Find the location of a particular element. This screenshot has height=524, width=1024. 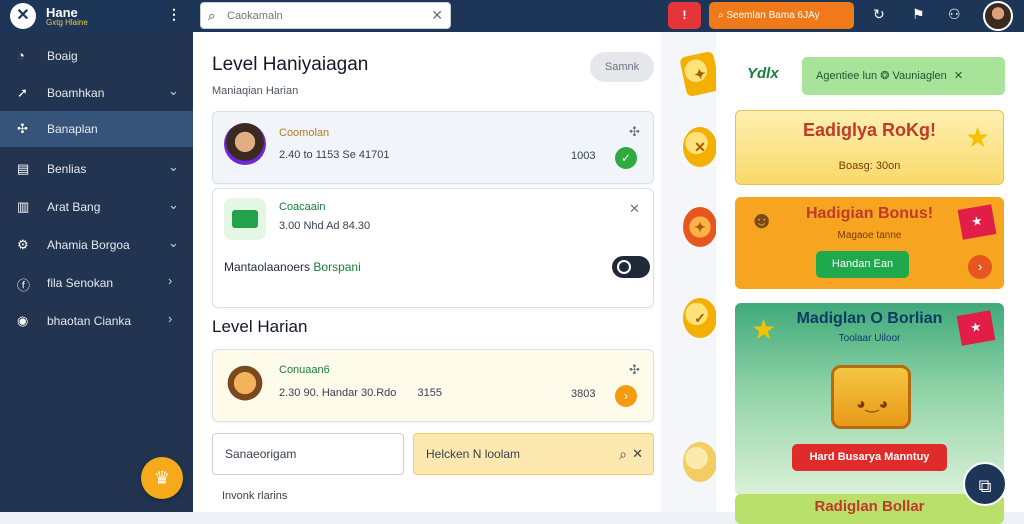

promo-1-title: Eadiglya RoKg! is located at coordinates (869, 130).